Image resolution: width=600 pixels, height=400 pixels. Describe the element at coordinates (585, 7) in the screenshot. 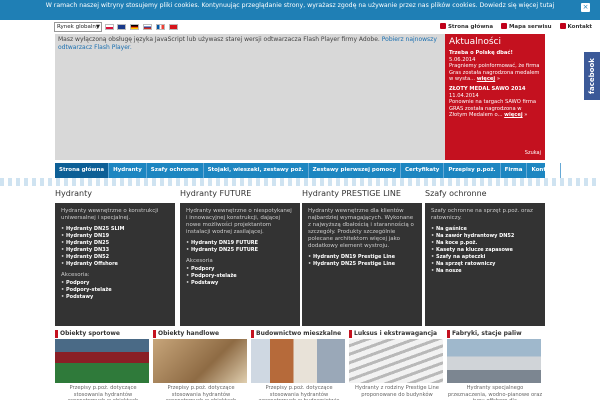

I see `close-icon: ×` at that location.